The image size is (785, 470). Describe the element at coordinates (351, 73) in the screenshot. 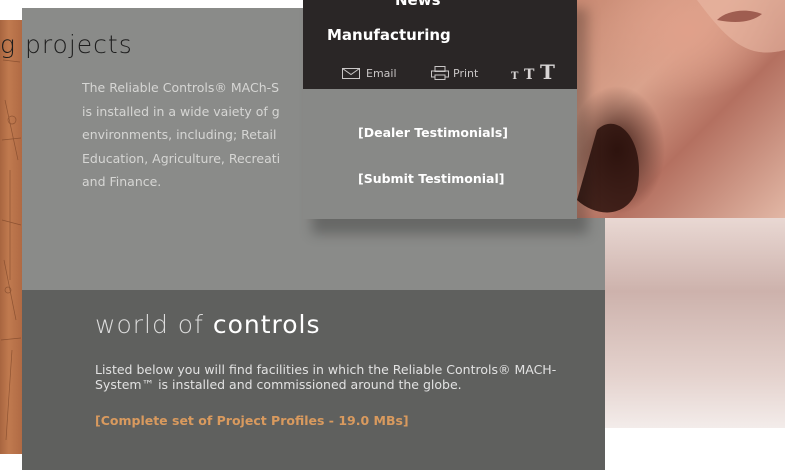

I see `email-icon` at that location.